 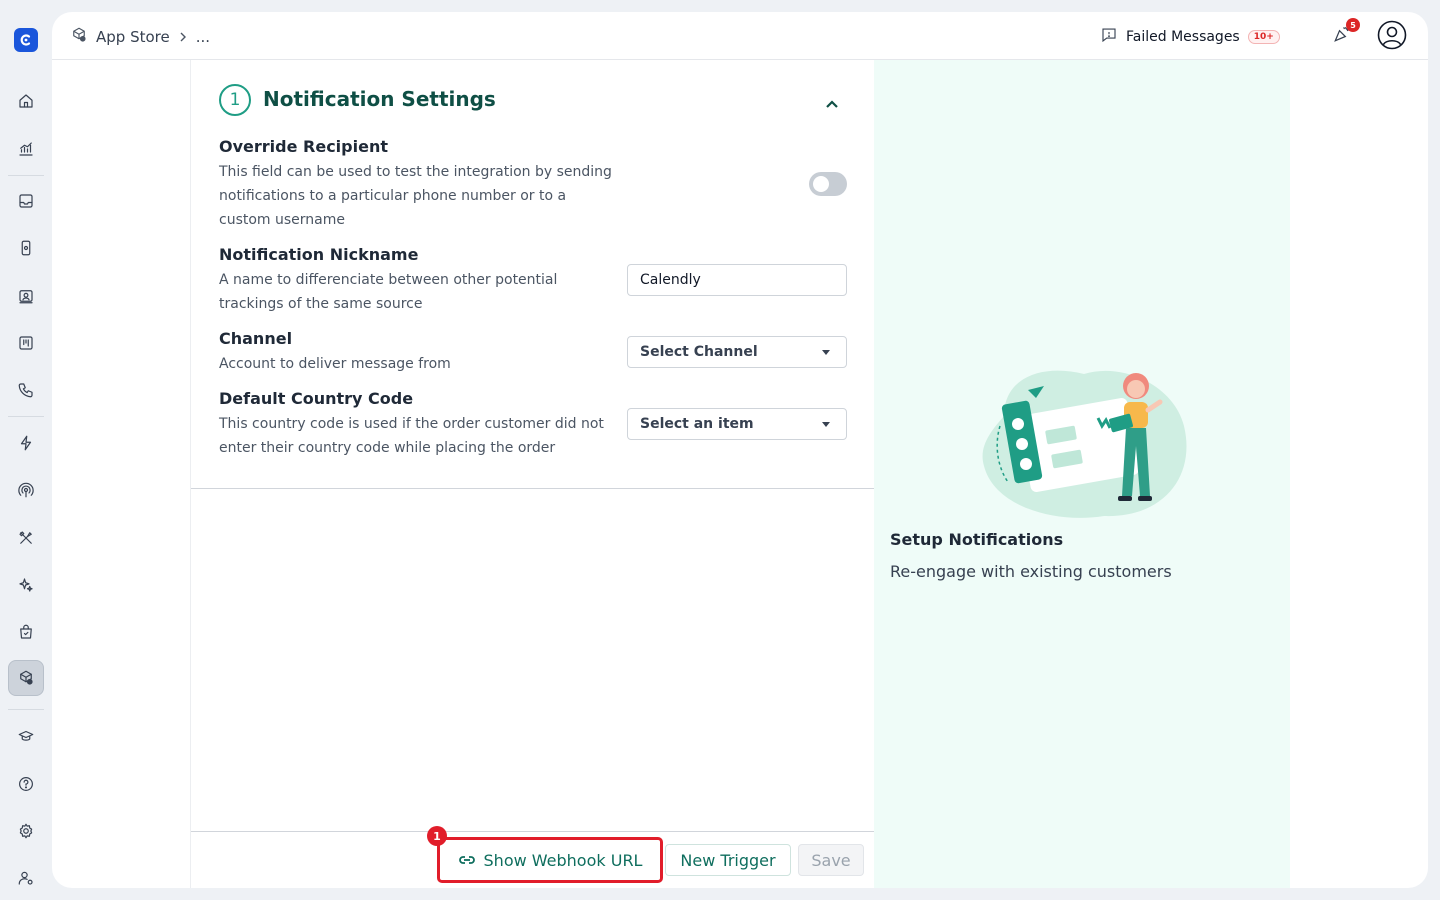 What do you see at coordinates (1263, 37) in the screenshot?
I see `failed-messages-count: 10+` at bounding box center [1263, 37].